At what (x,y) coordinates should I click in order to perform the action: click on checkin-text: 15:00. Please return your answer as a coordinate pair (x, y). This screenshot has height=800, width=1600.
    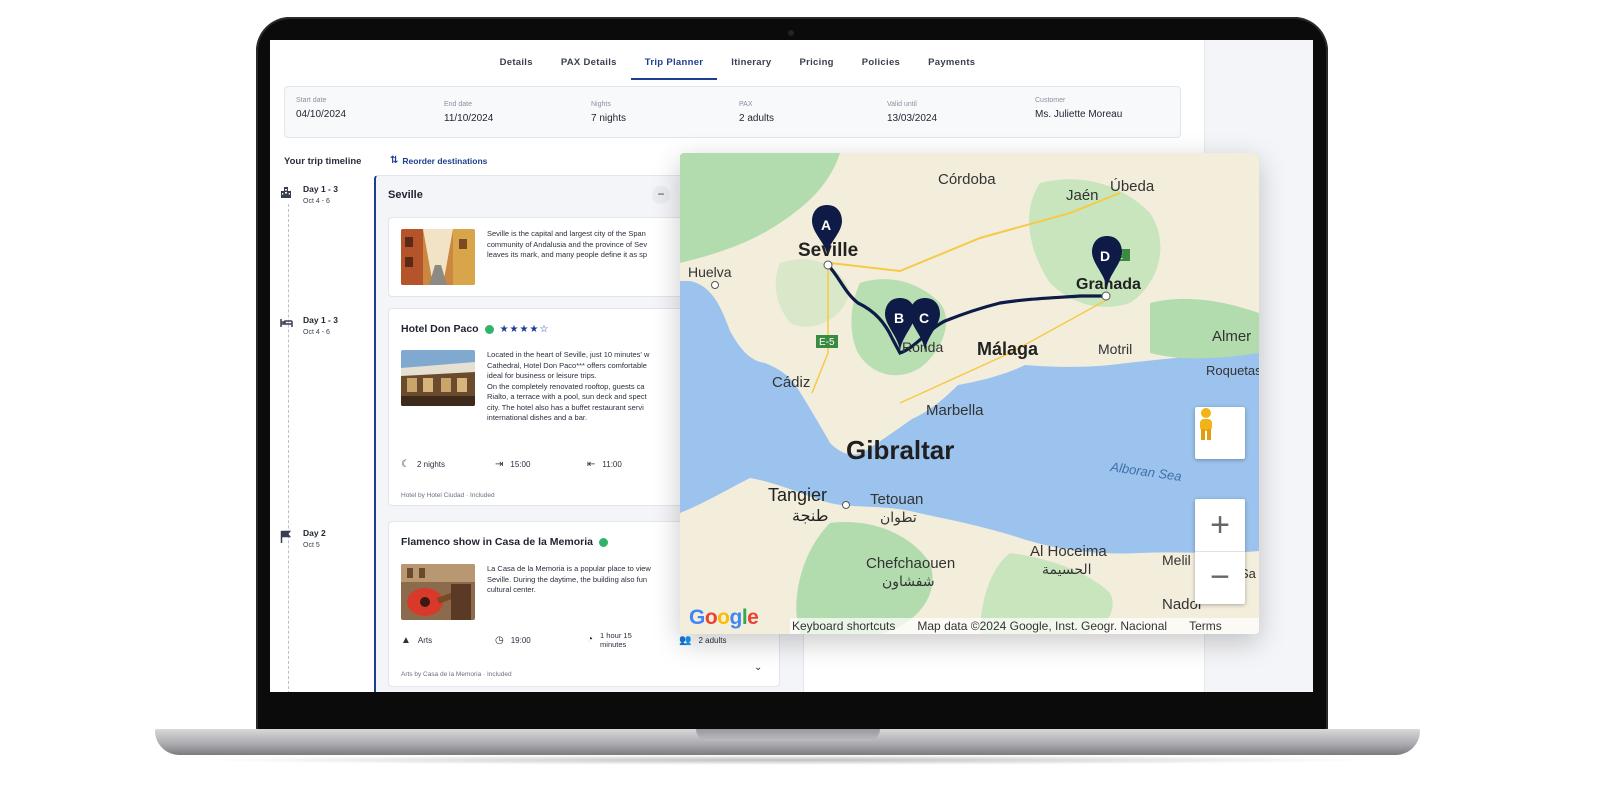
    Looking at the image, I should click on (520, 464).